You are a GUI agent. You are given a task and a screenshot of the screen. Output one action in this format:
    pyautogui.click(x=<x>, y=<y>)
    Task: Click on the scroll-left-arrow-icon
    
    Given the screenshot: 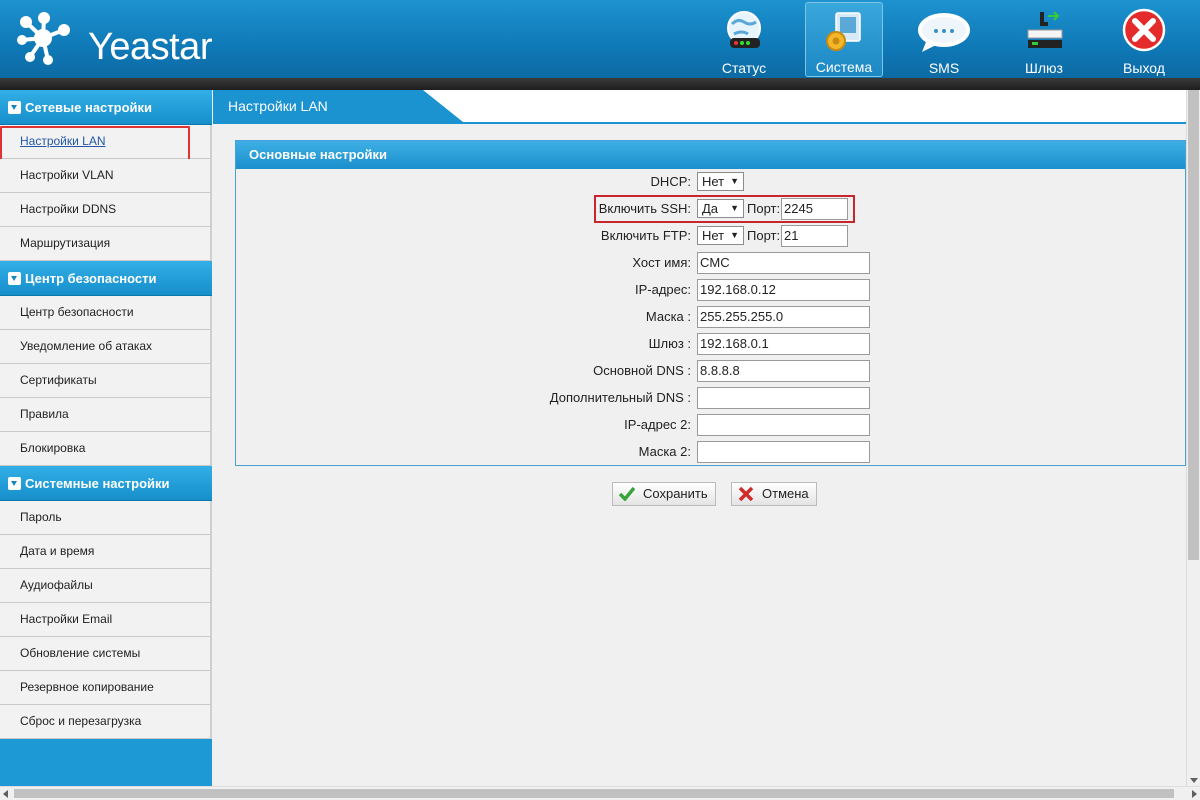 What is the action you would take?
    pyautogui.click(x=5, y=794)
    